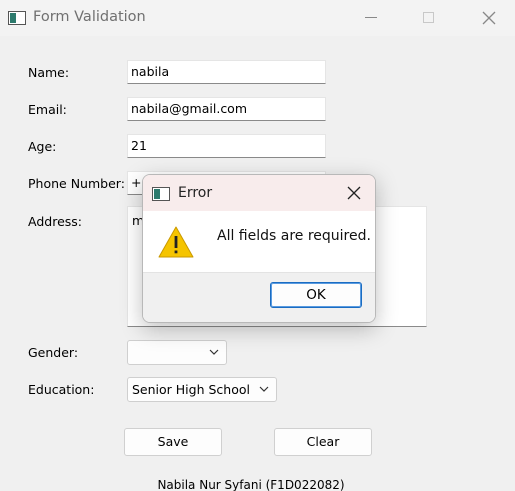  I want to click on error-dialog: Error All fields are required. OK, so click(259, 248).